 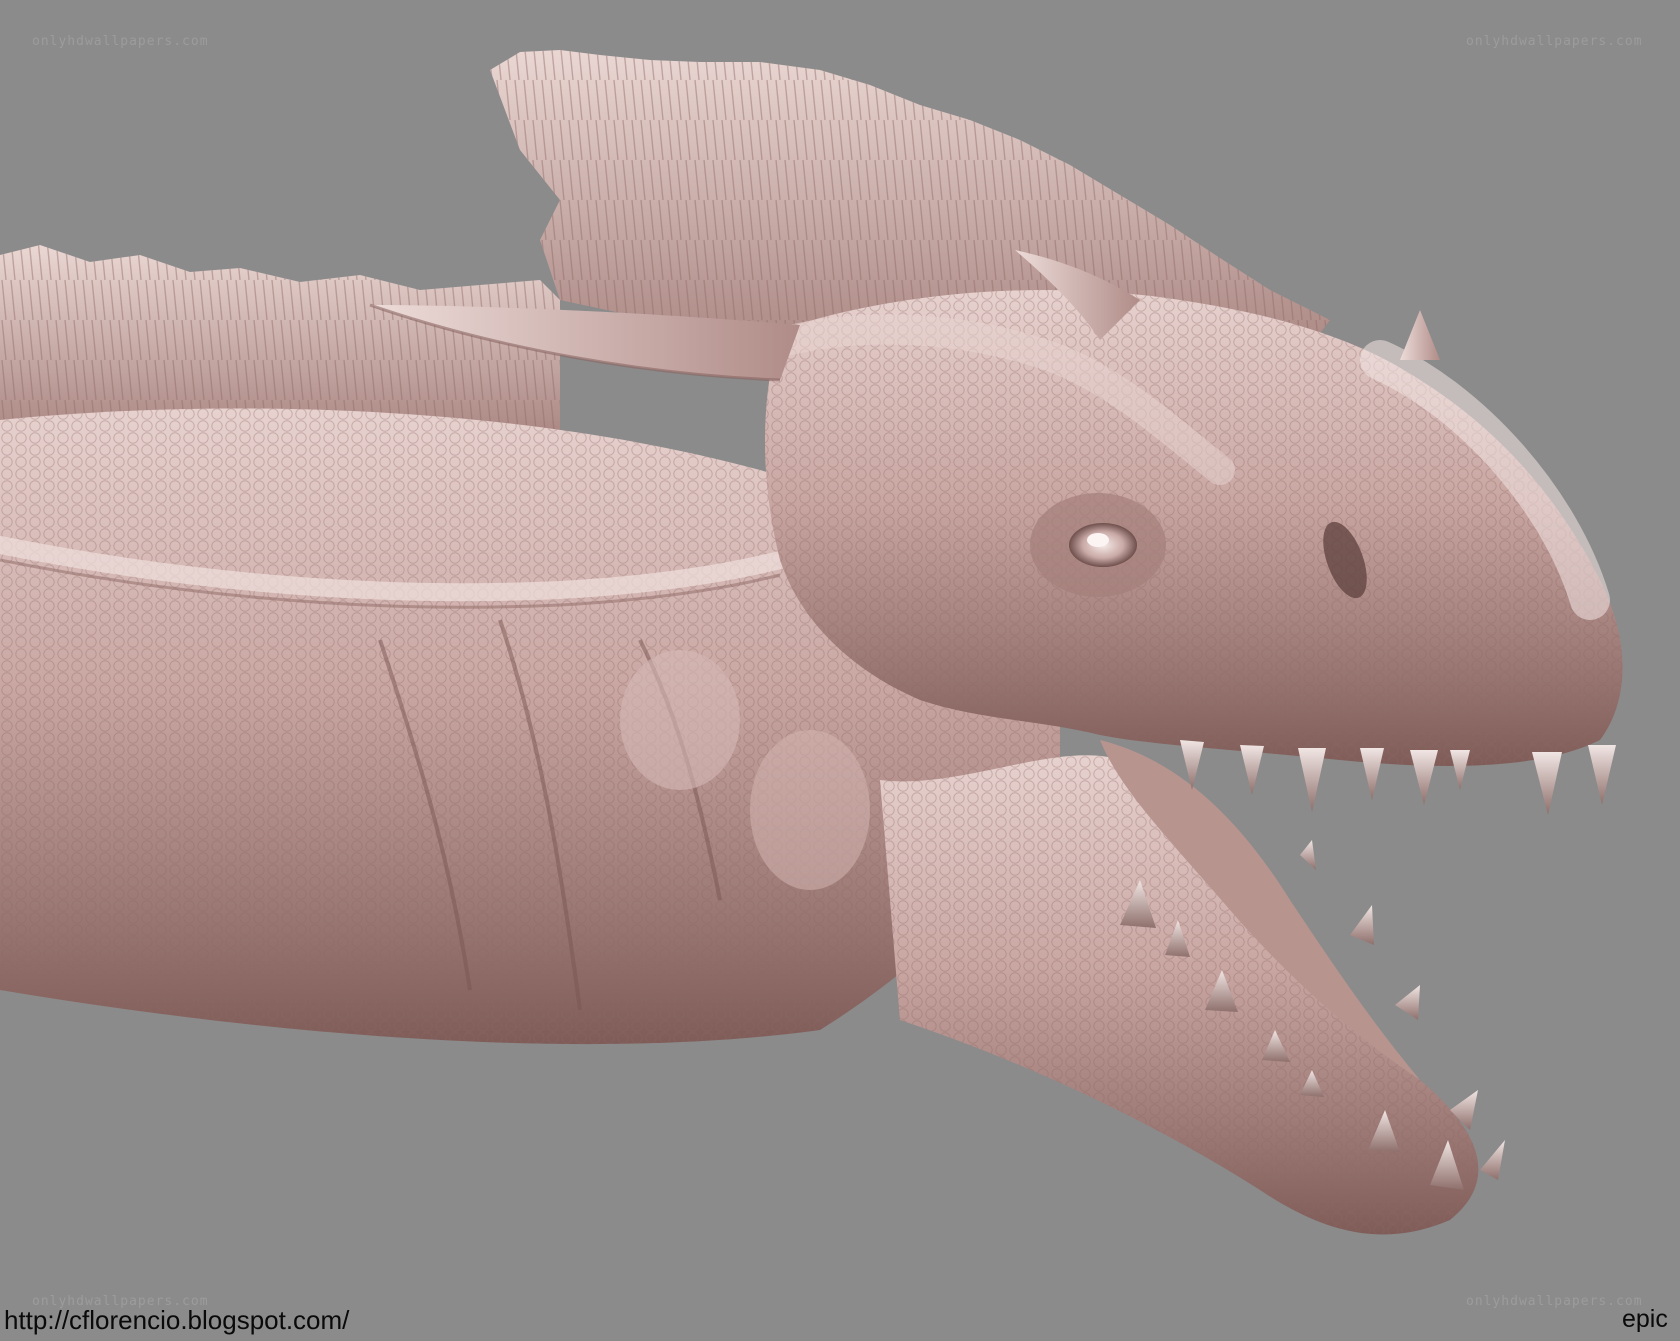 I want to click on watermark-top-right: onlyhdwallpapers.com, so click(x=1554, y=41).